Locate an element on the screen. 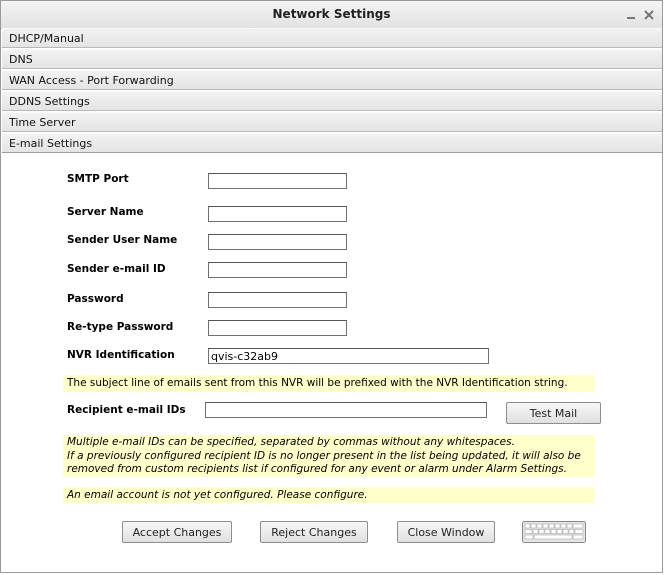  minimize-icon is located at coordinates (631, 15).